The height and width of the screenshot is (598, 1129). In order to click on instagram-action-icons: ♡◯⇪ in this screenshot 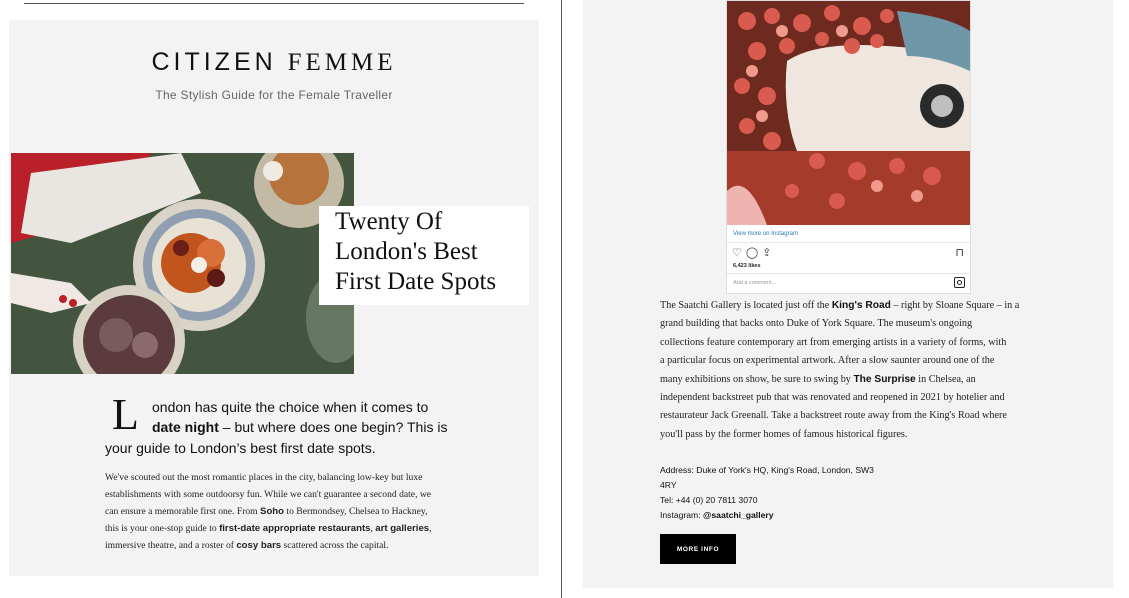, I will do `click(753, 252)`.